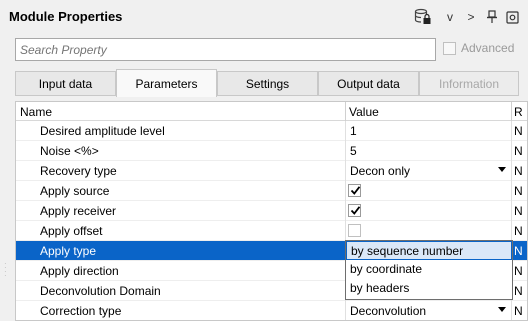 The height and width of the screenshot is (321, 528). What do you see at coordinates (271, 151) in the screenshot?
I see `property-row: Noise <%> 5 N` at bounding box center [271, 151].